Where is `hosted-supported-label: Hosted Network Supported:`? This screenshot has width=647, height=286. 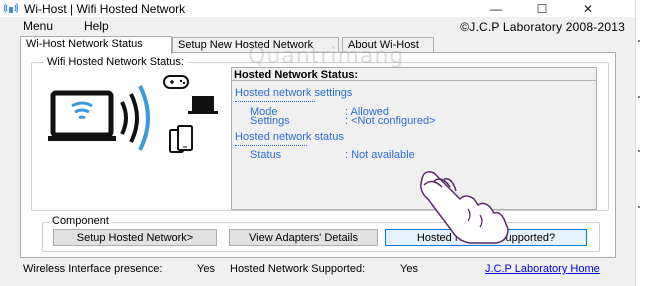
hosted-supported-label: Hosted Network Supported: is located at coordinates (298, 269).